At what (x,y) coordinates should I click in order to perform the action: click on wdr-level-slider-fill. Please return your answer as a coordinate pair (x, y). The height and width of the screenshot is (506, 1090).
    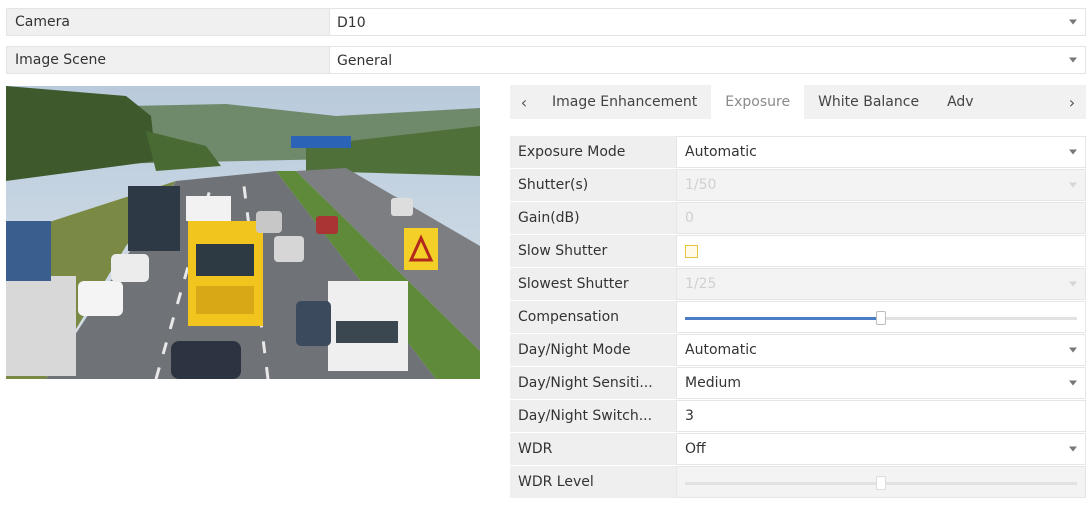
    Looking at the image, I should click on (783, 483).